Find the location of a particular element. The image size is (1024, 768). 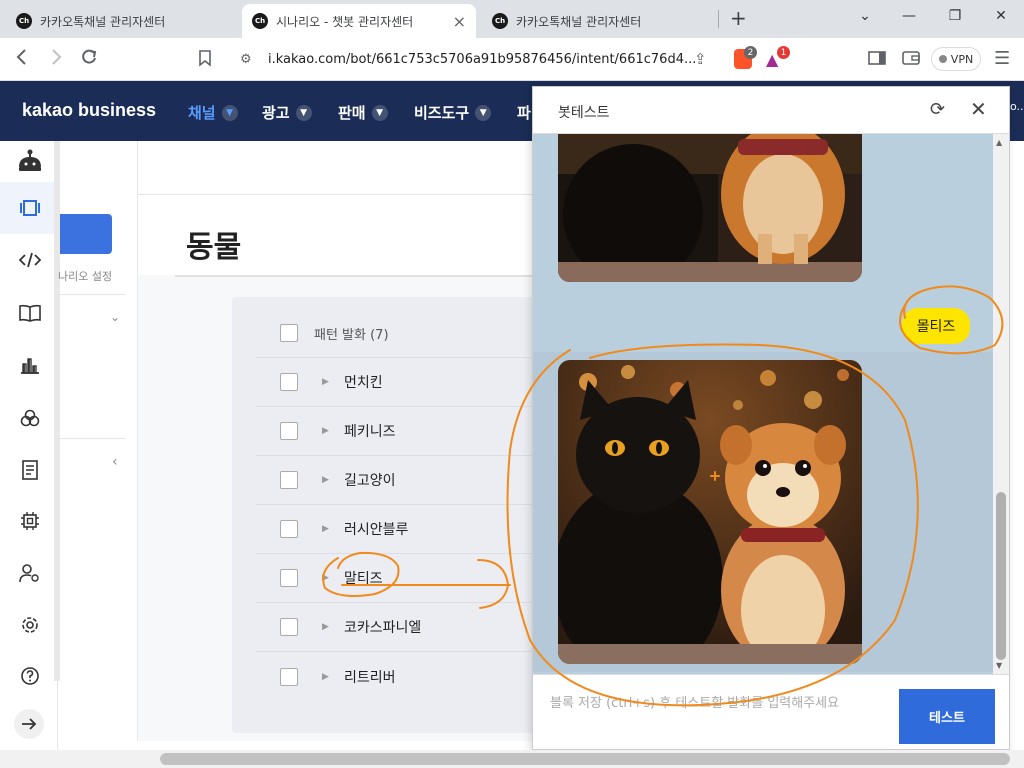

nav-biz-tools: 비즈도구 ▼ is located at coordinates (453, 112).